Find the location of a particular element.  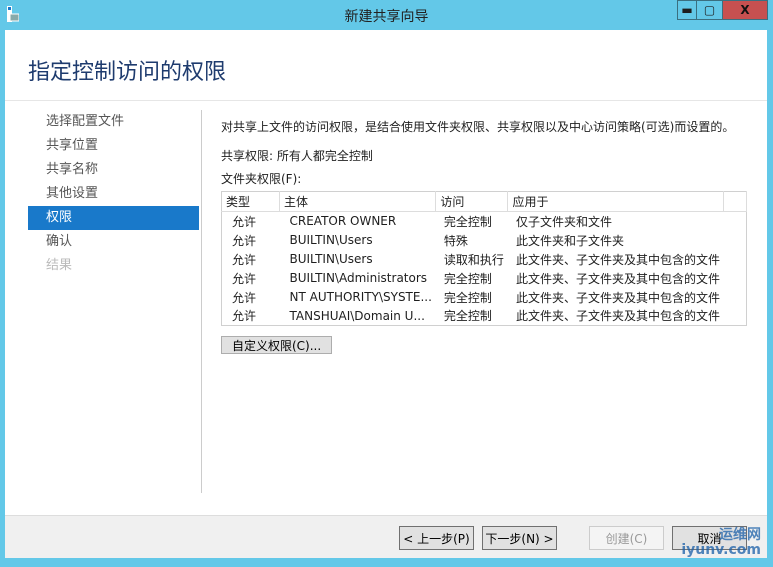

column-header-principal: 主体 is located at coordinates (358, 201).